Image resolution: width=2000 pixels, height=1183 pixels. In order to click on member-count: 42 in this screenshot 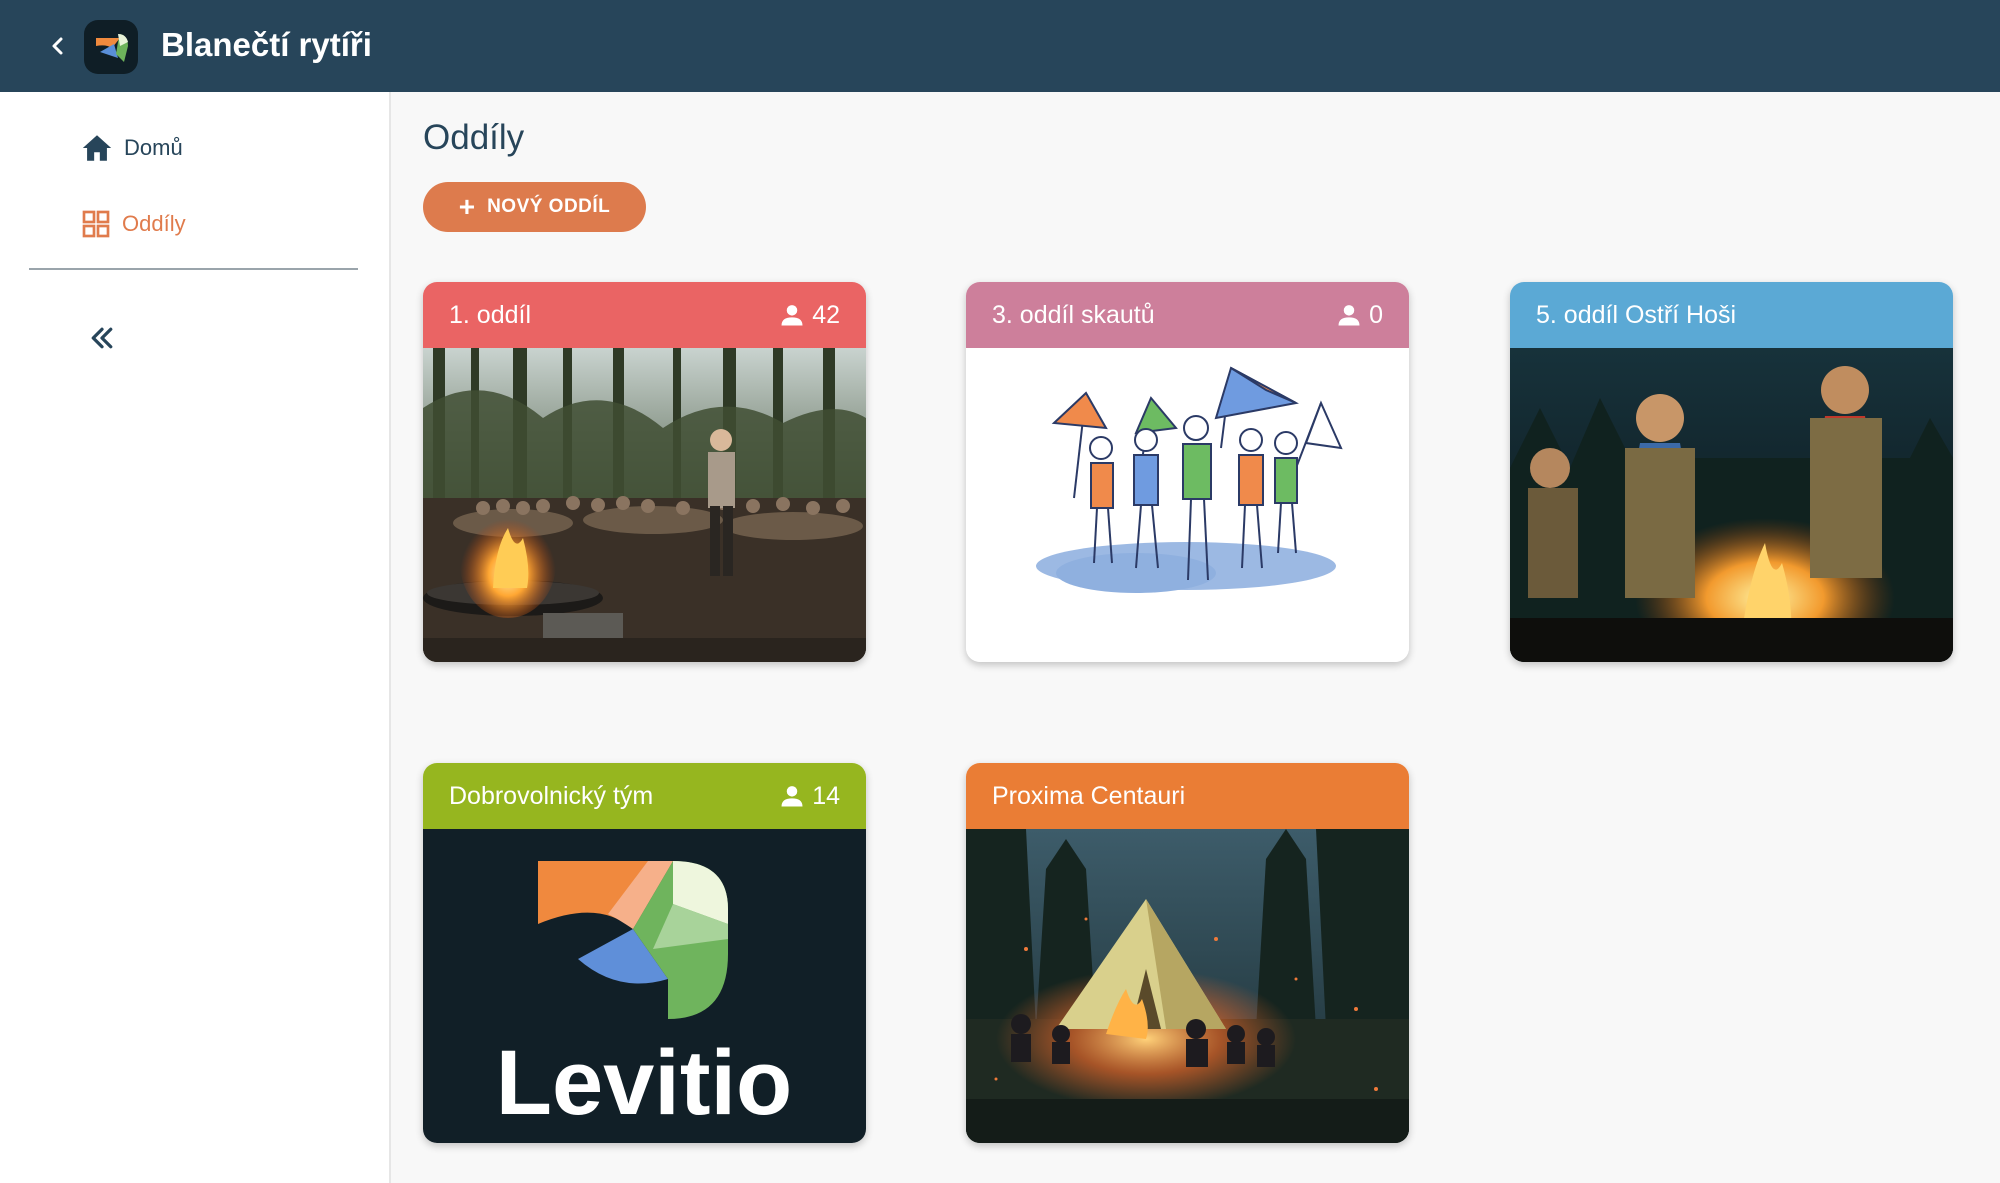, I will do `click(809, 315)`.